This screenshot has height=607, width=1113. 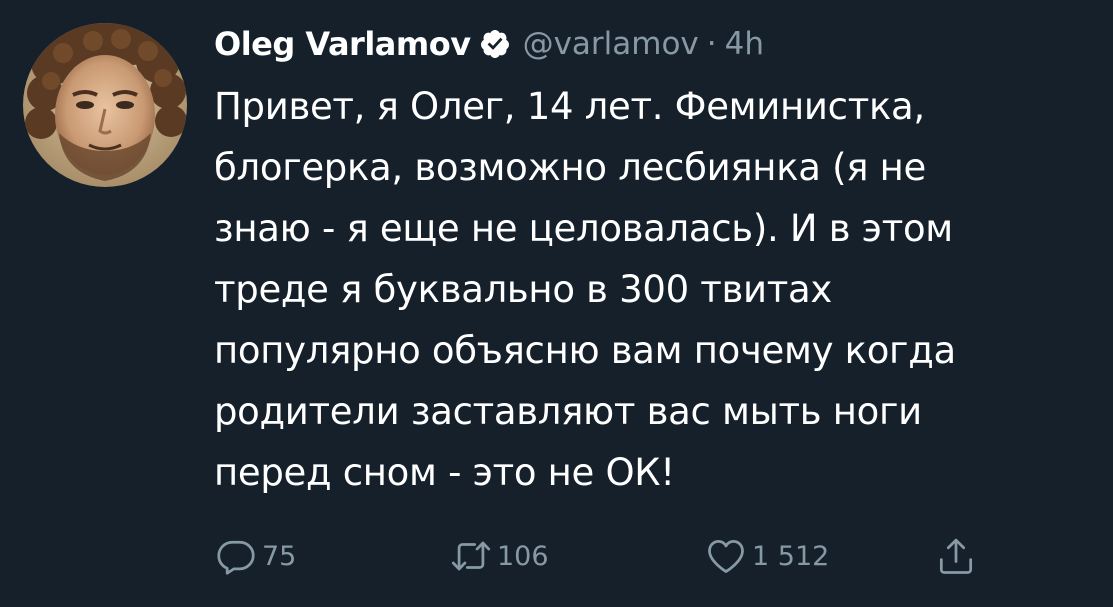 I want to click on tweet-actions: 75 106 1 512, so click(x=614, y=558).